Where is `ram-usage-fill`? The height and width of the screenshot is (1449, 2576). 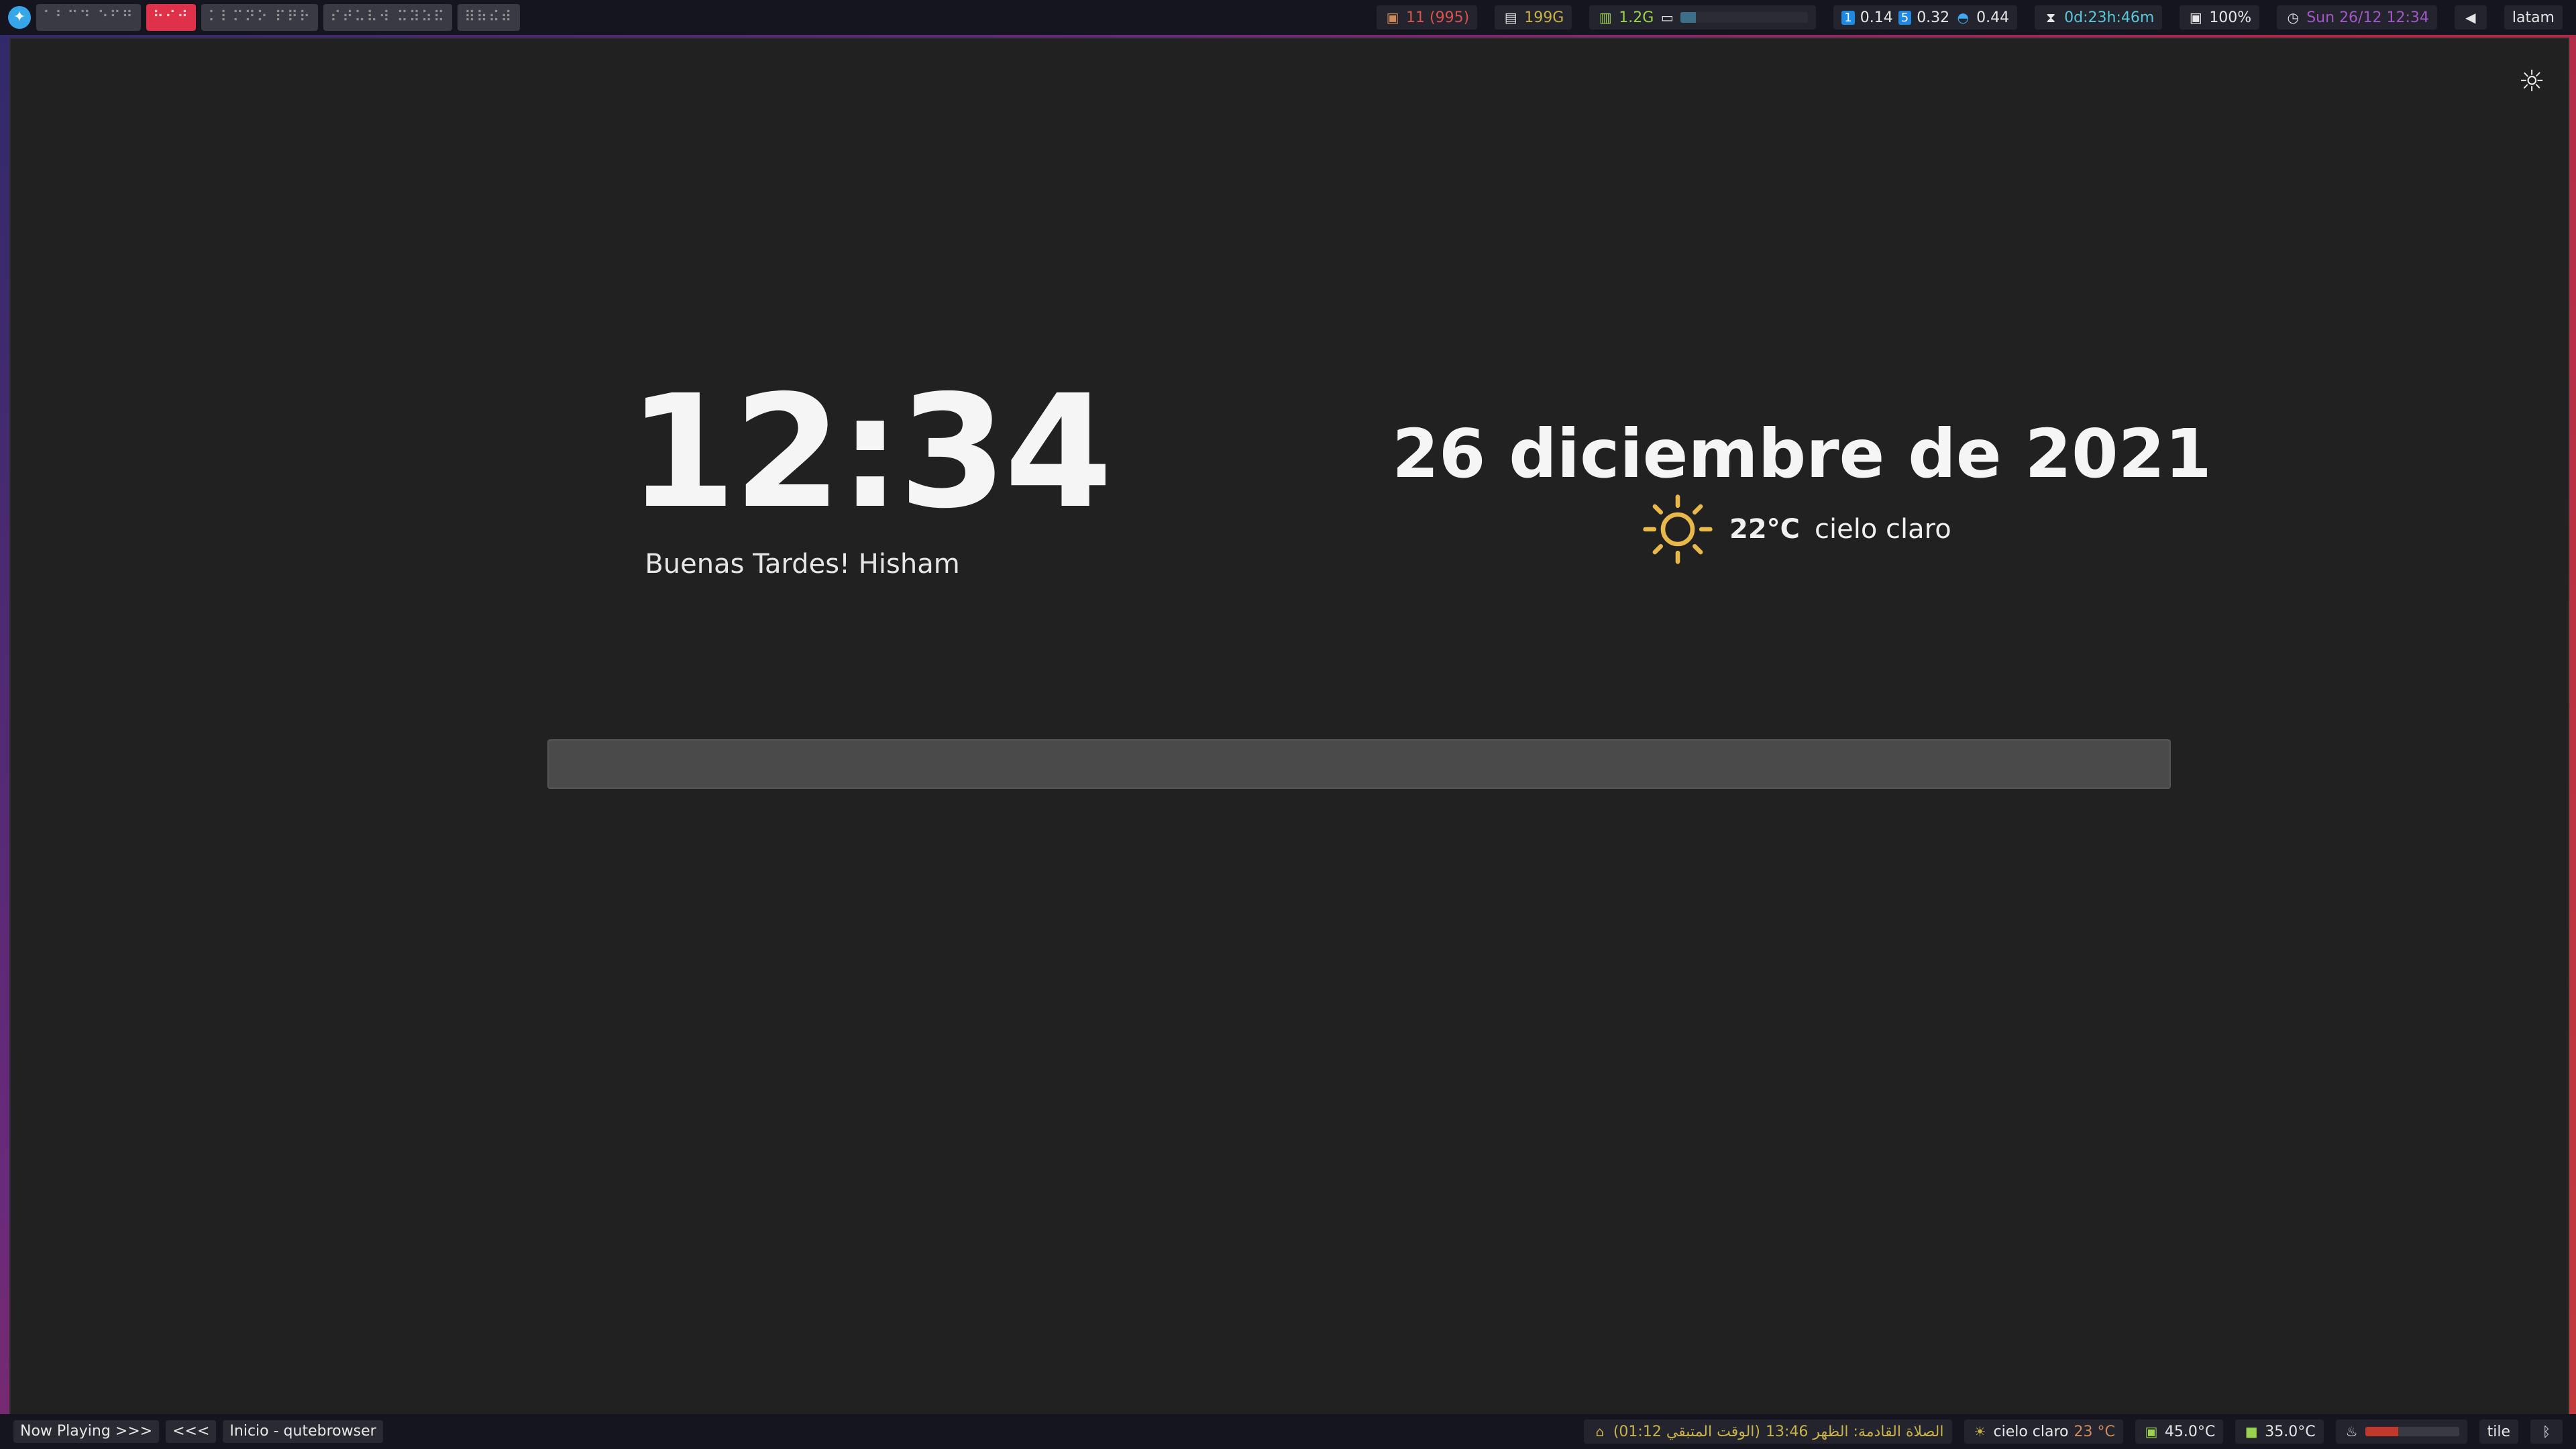 ram-usage-fill is located at coordinates (1688, 17).